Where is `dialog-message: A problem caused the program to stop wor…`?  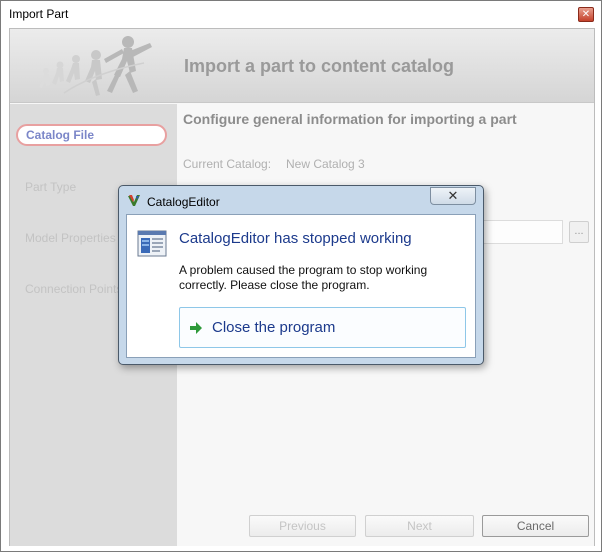 dialog-message: A problem caused the program to stop wor… is located at coordinates (303, 277).